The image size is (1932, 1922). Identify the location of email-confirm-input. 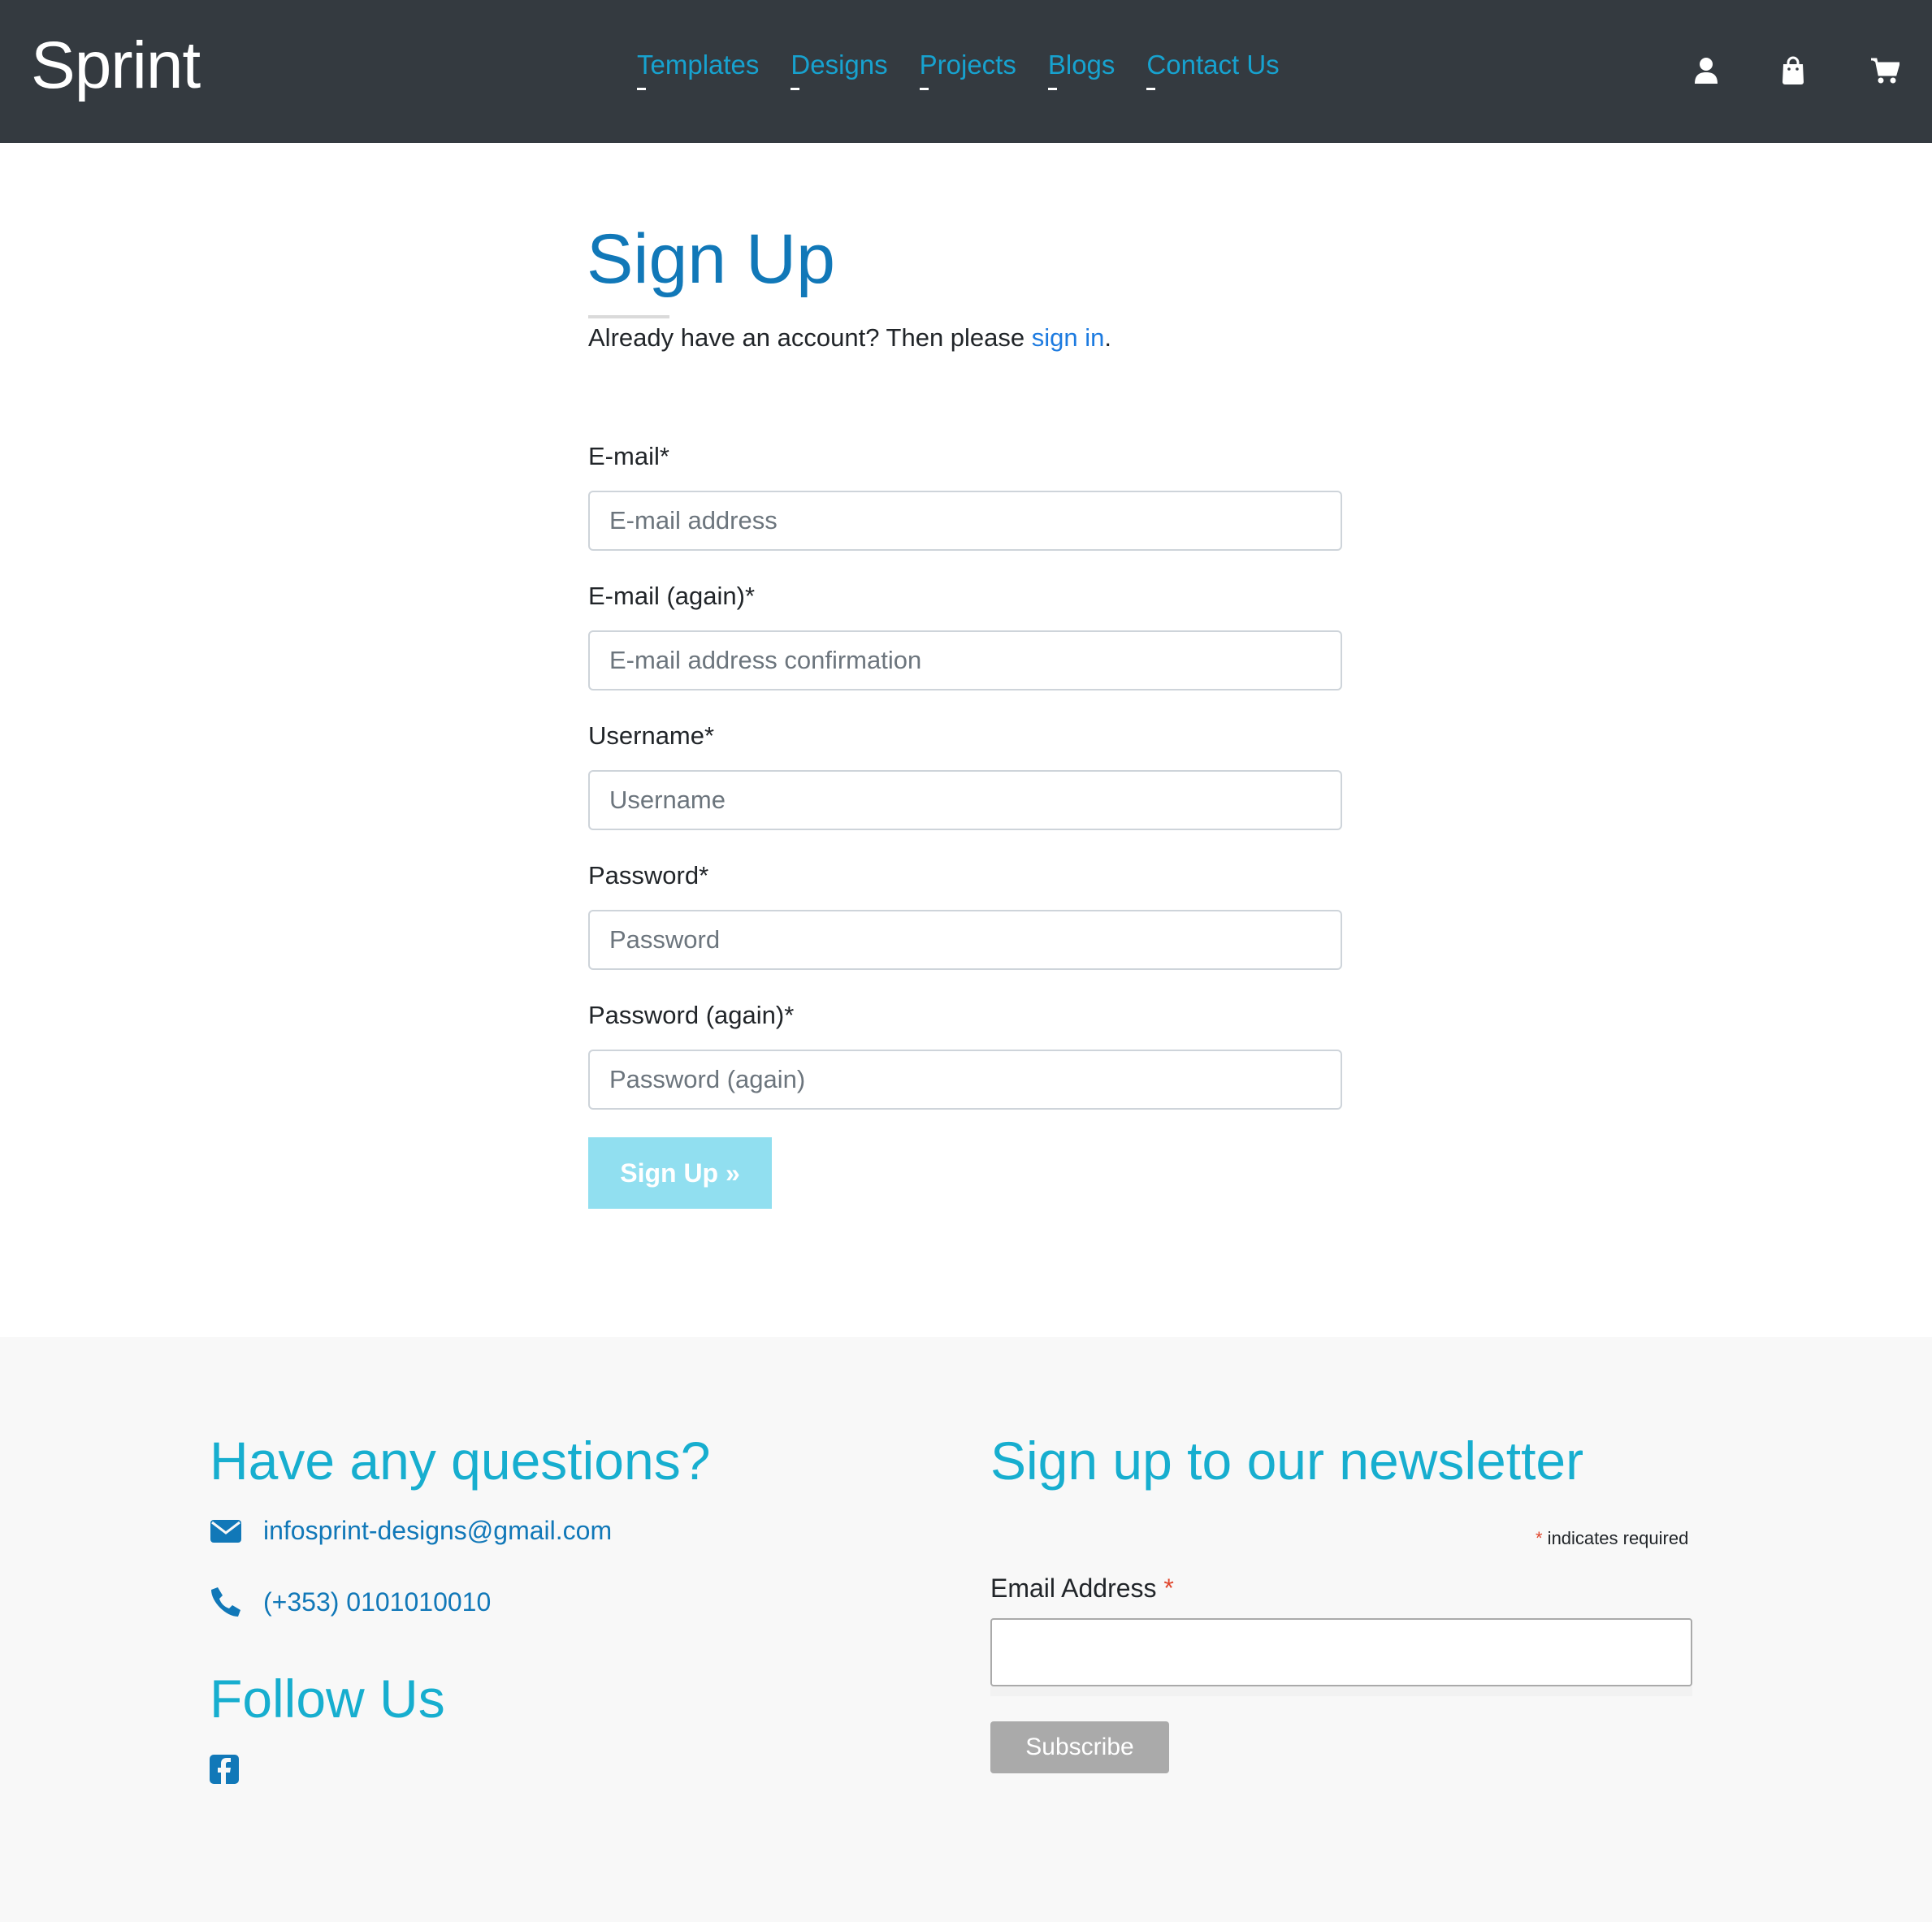
(965, 660).